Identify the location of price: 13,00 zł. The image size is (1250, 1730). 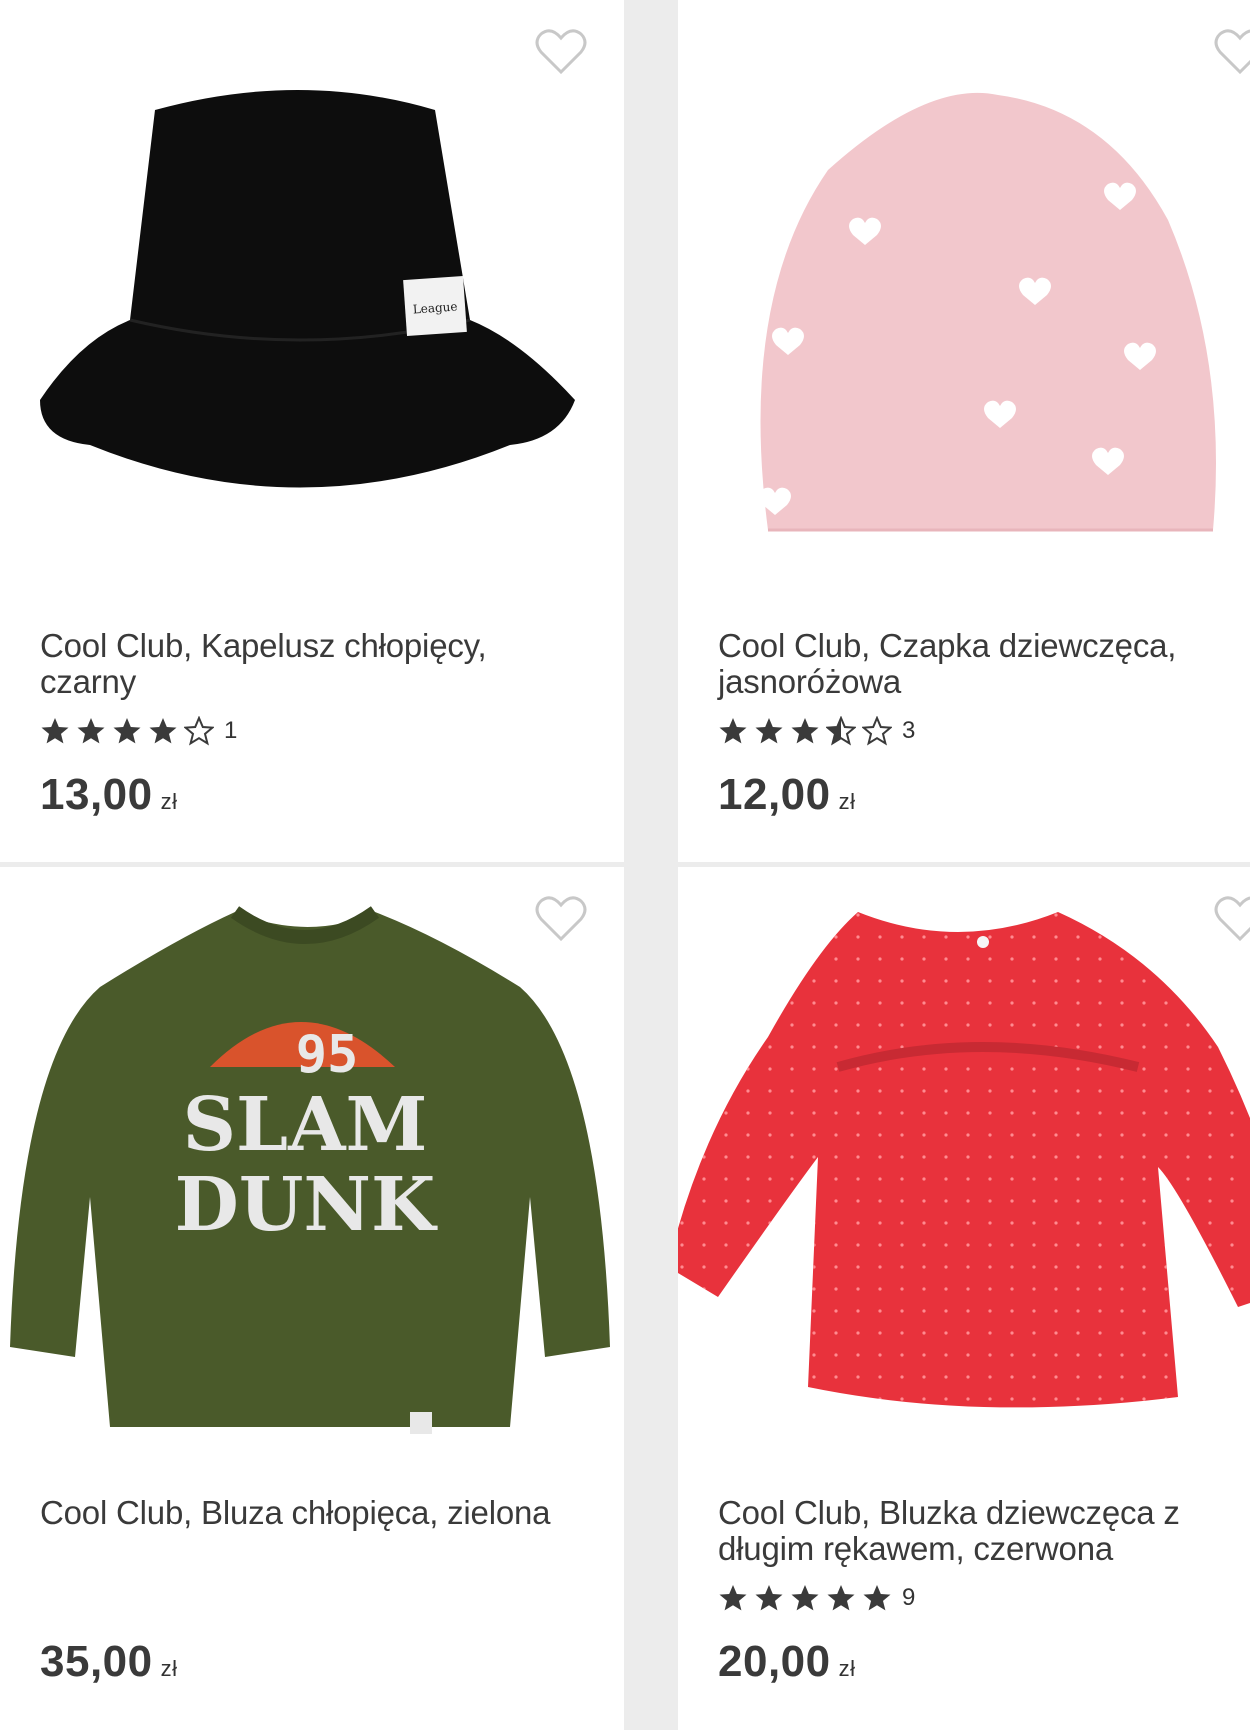
(109, 795).